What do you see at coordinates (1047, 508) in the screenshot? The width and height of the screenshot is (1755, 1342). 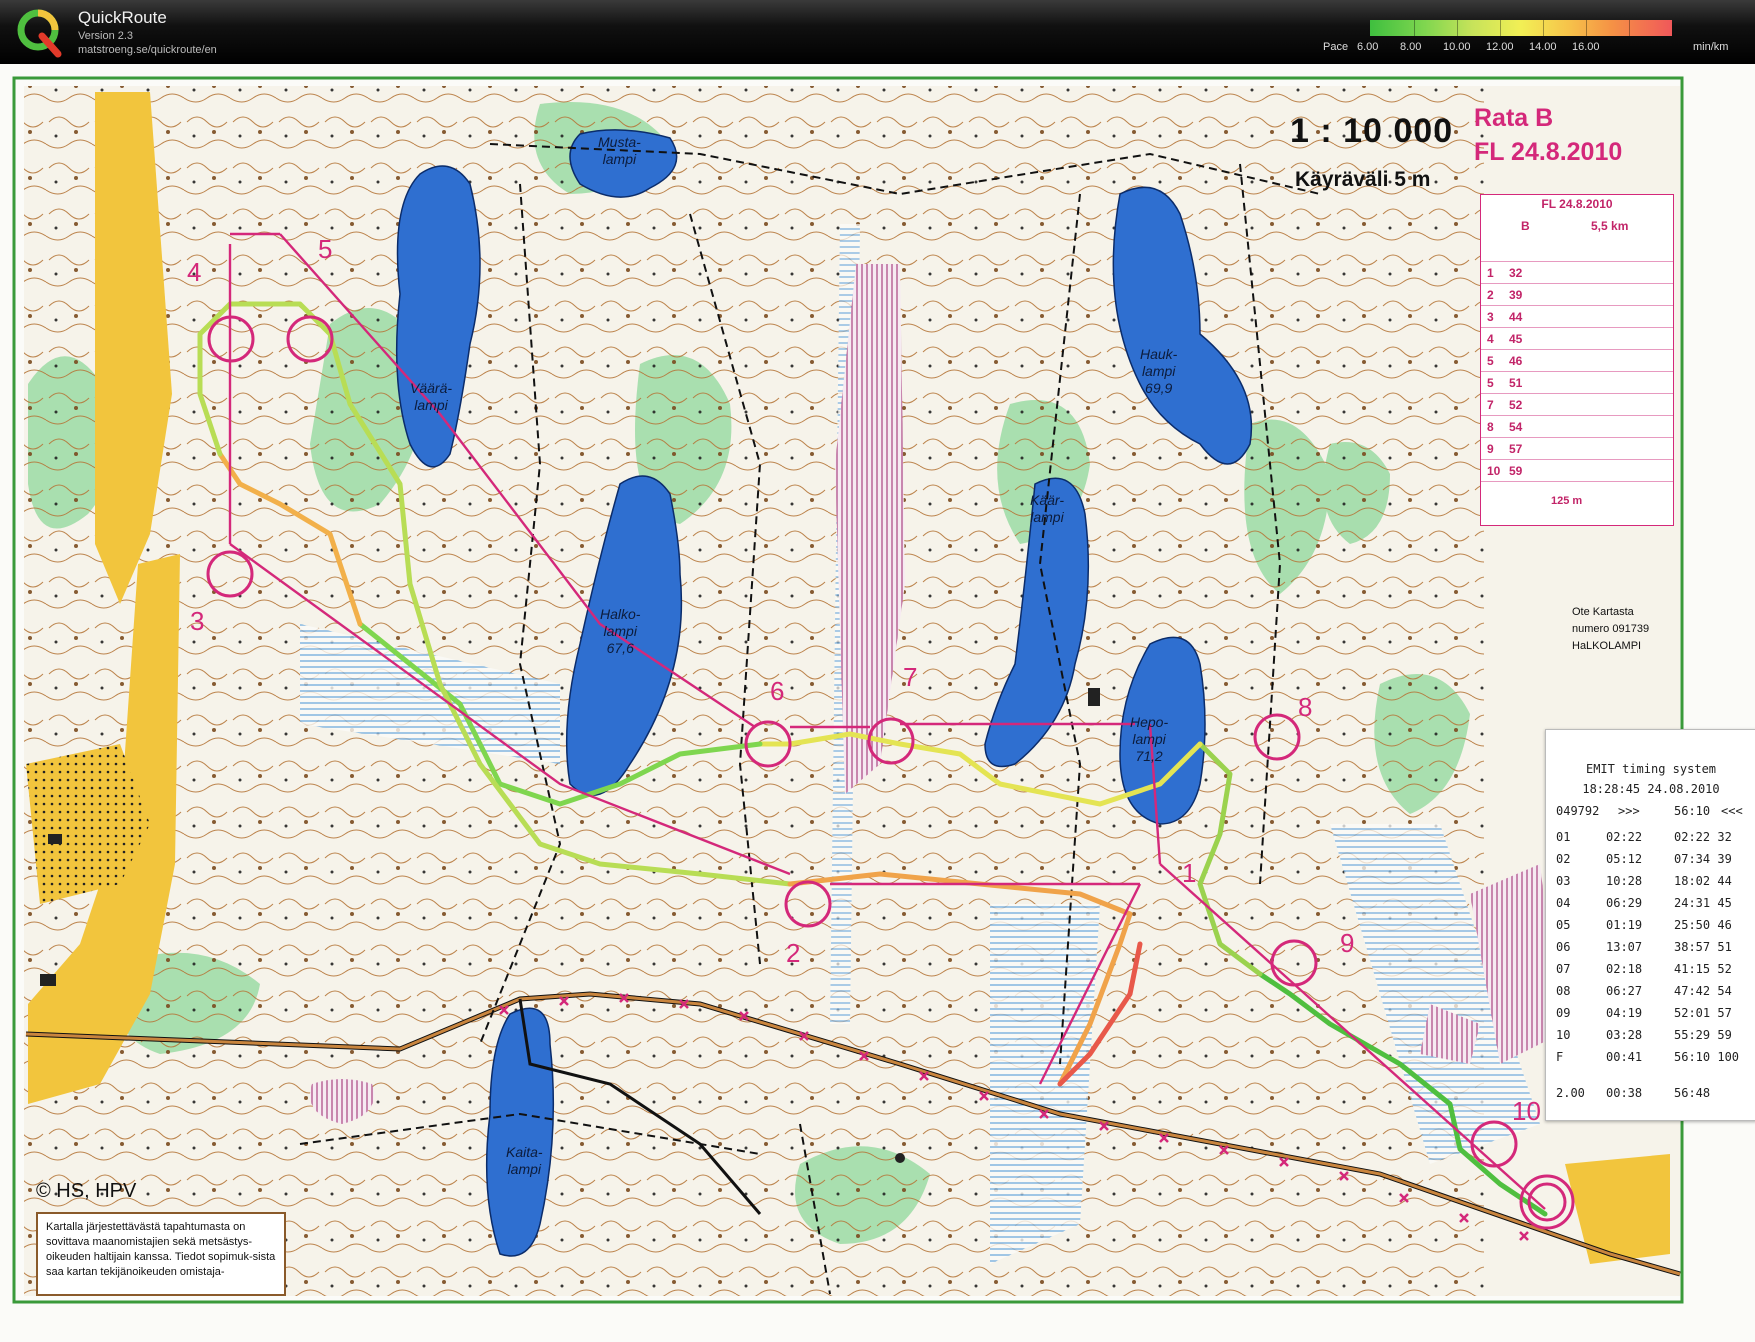 I see `lake-label: Käär- lampi` at bounding box center [1047, 508].